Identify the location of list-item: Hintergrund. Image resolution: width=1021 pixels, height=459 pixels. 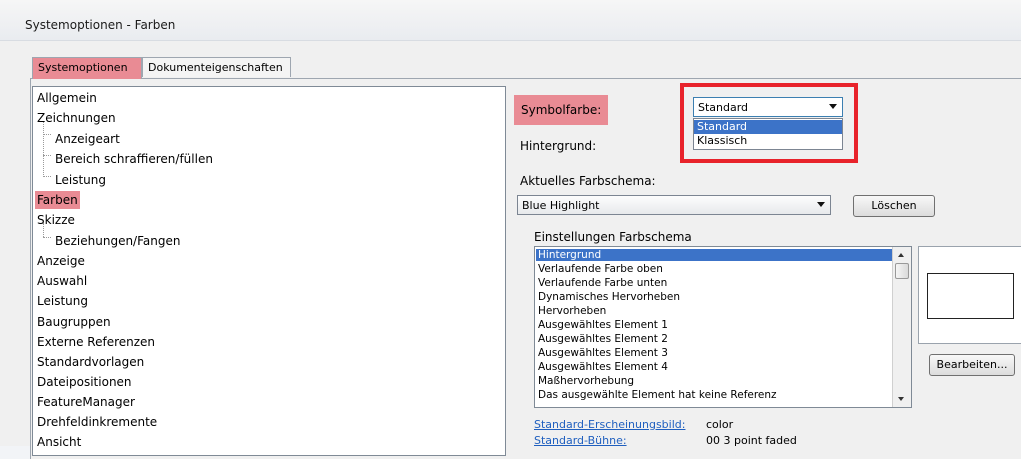
(714, 255).